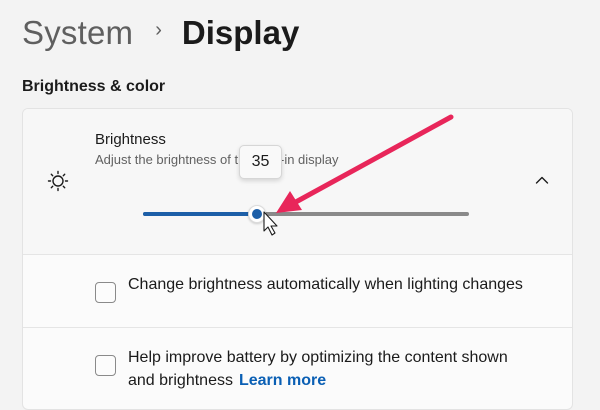  I want to click on breadcrumb: System › Display, so click(160, 33).